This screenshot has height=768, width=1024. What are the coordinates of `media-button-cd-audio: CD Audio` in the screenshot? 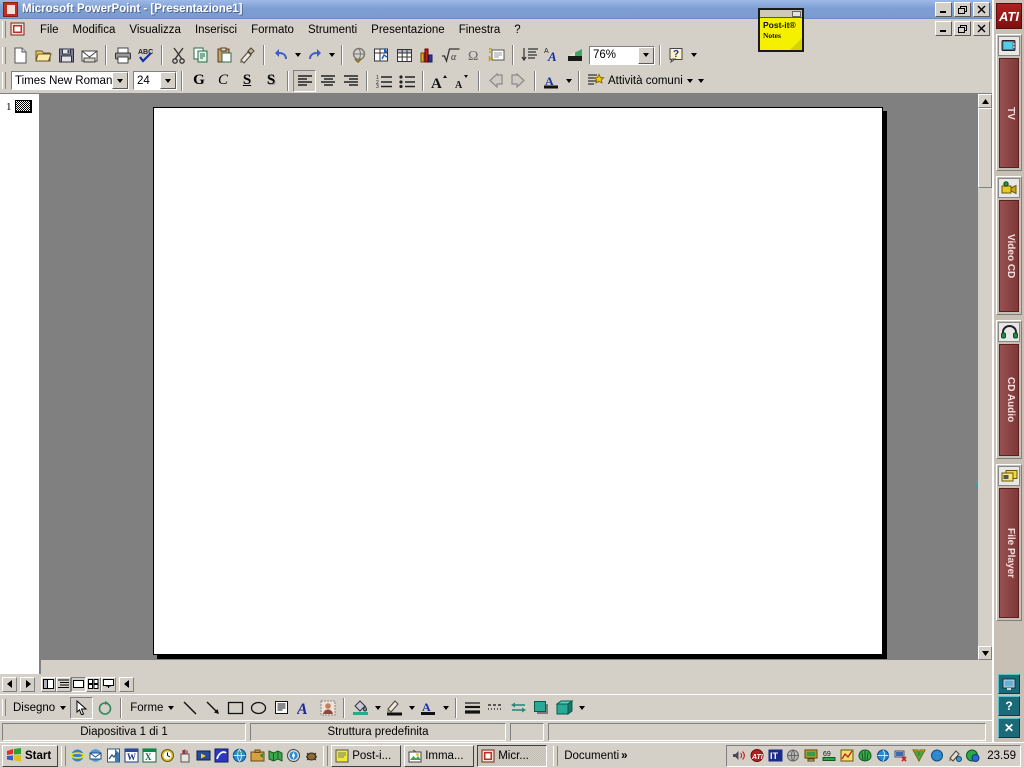 It's located at (1009, 389).